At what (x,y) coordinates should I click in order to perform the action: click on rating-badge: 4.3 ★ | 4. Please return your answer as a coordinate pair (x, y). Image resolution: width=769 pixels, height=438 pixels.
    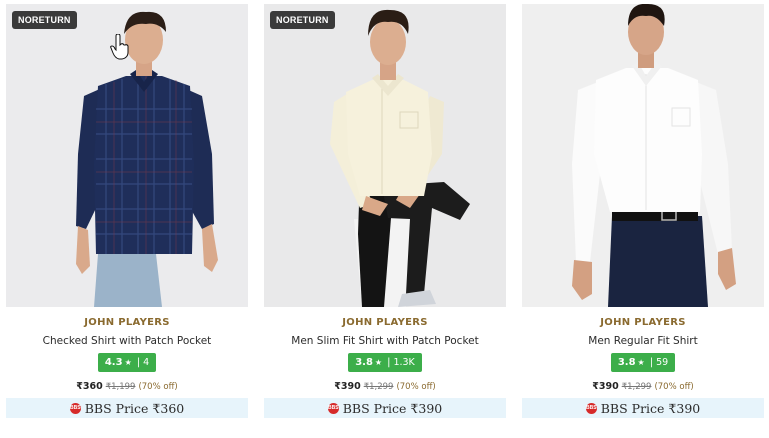
    Looking at the image, I should click on (127, 362).